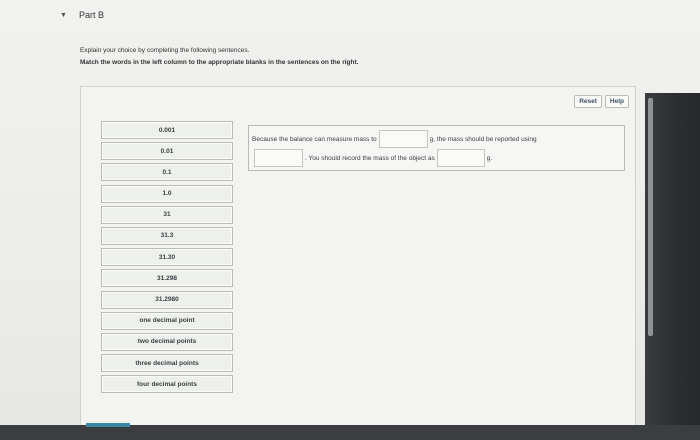 The image size is (700, 440). What do you see at coordinates (108, 425) in the screenshot?
I see `bottom-accent-bar` at bounding box center [108, 425].